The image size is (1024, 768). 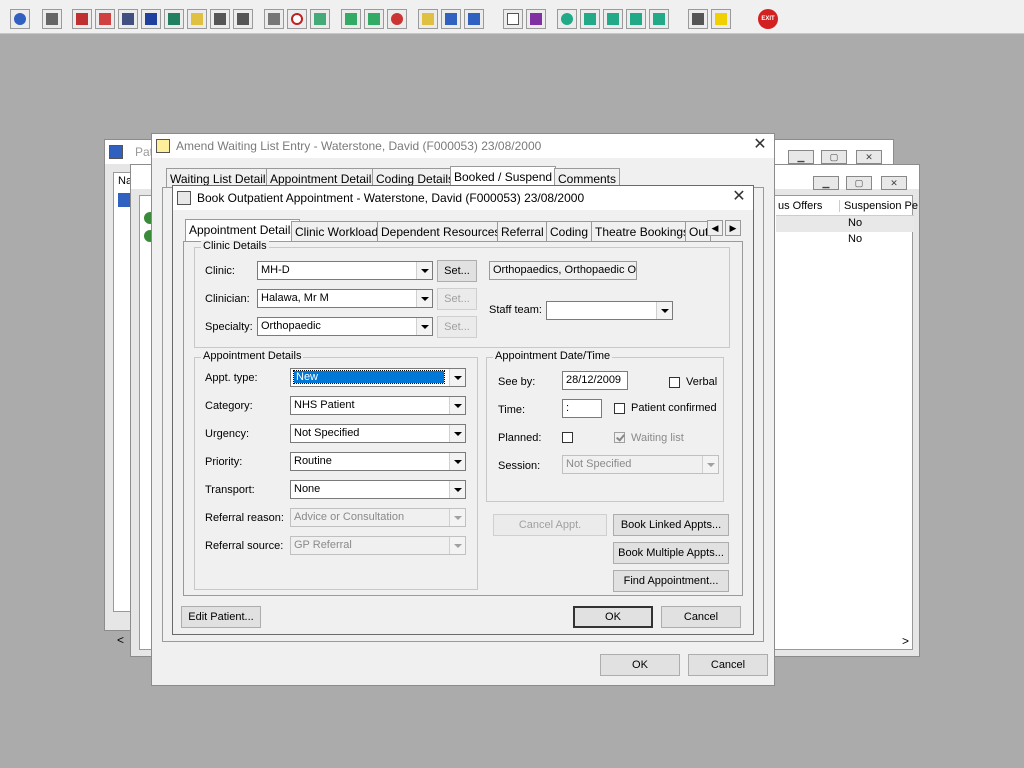 I want to click on session-combo: Not Specified, so click(x=640, y=464).